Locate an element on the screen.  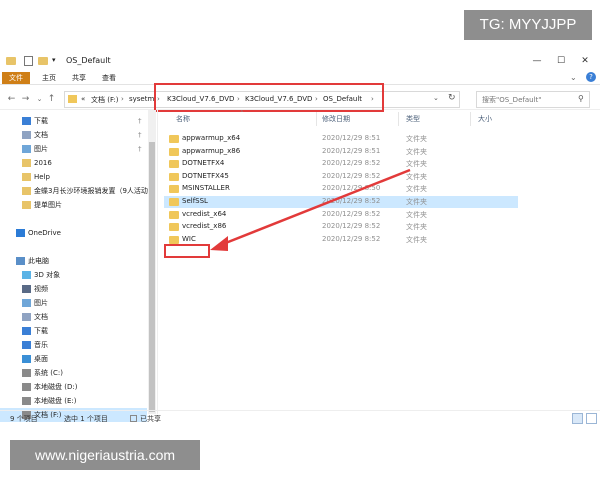
sidebar-item: 本地磁盘 (E:) is located at coordinates (73, 401).